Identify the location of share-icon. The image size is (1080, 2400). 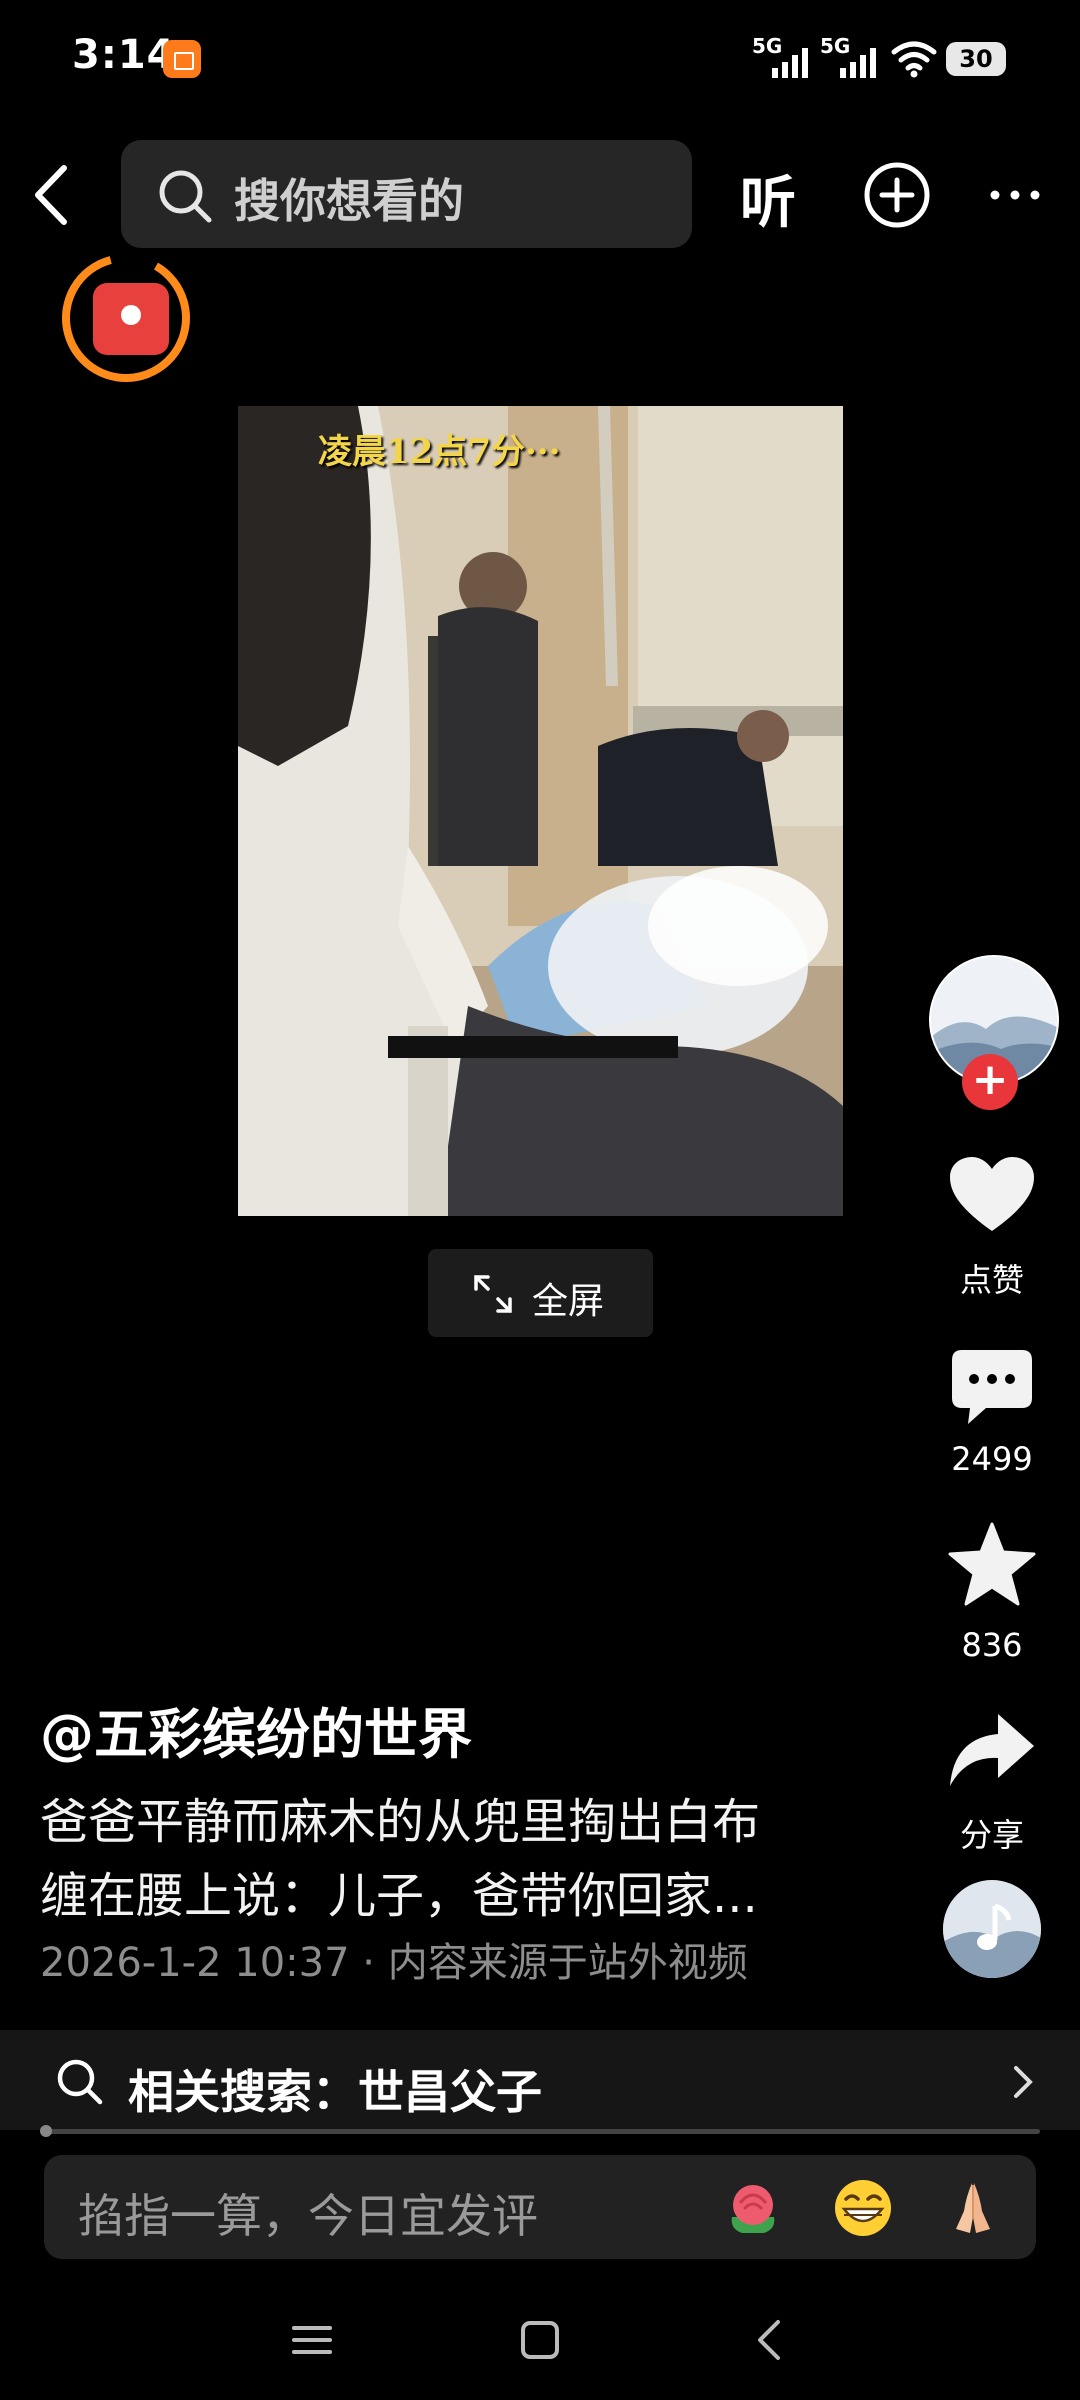
(992, 1750).